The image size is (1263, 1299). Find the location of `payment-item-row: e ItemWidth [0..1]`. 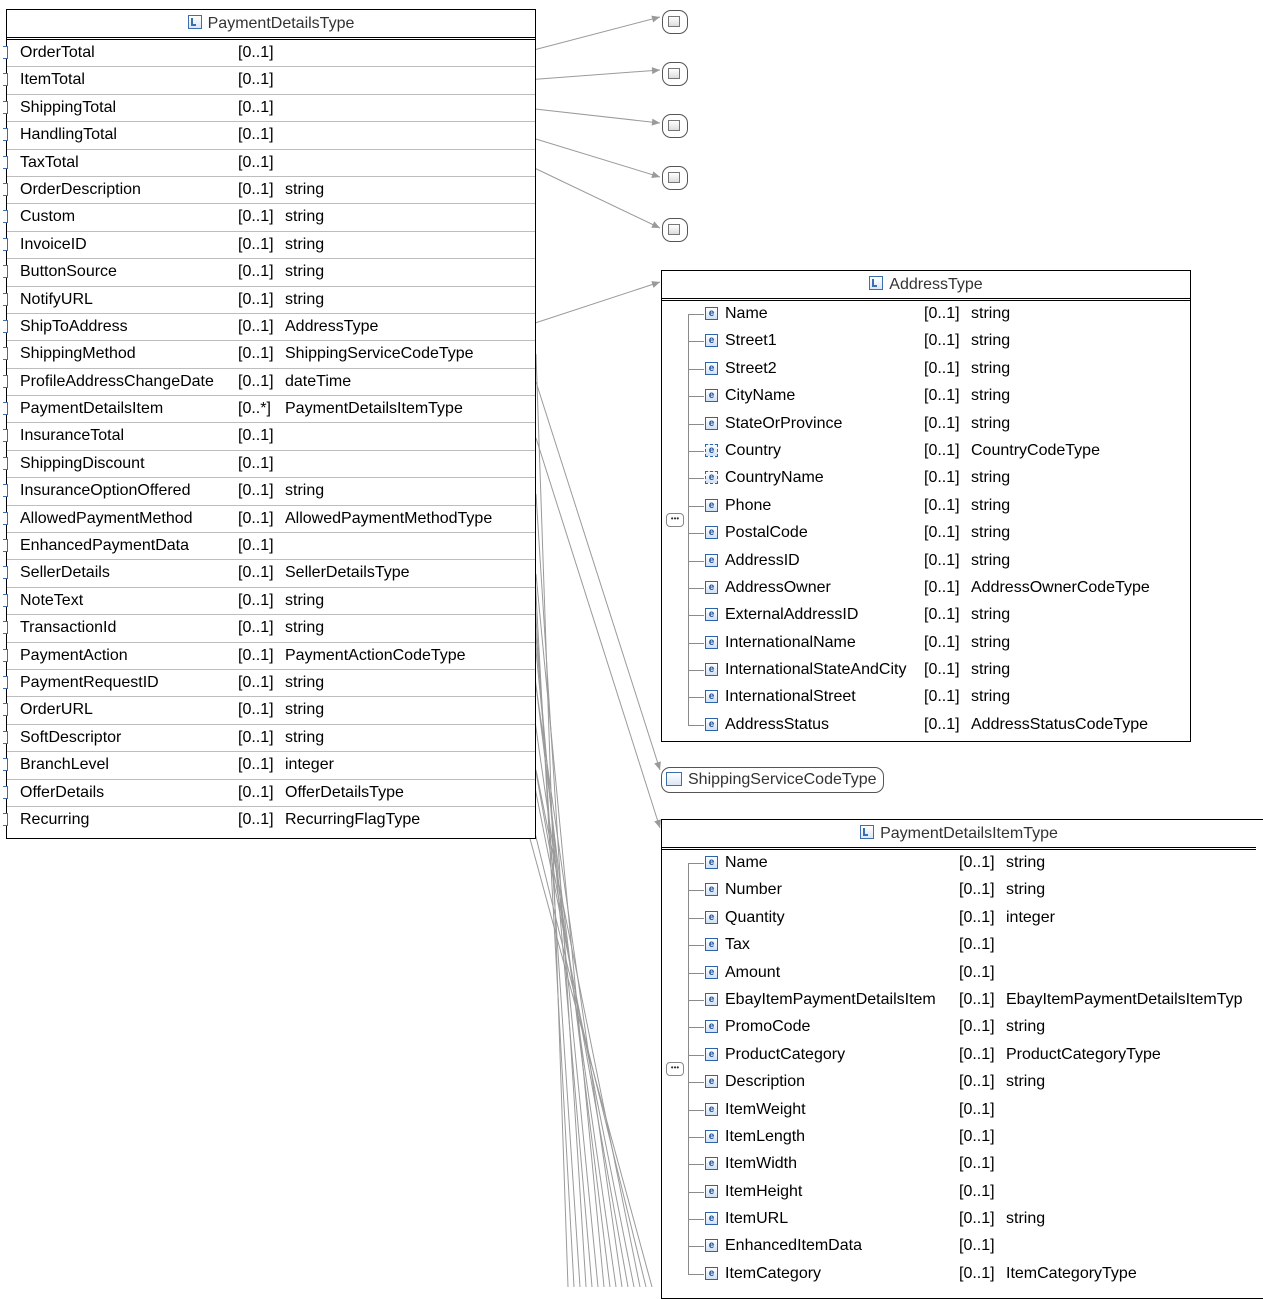

payment-item-row: e ItemWidth [0..1] is located at coordinates (962, 1164).